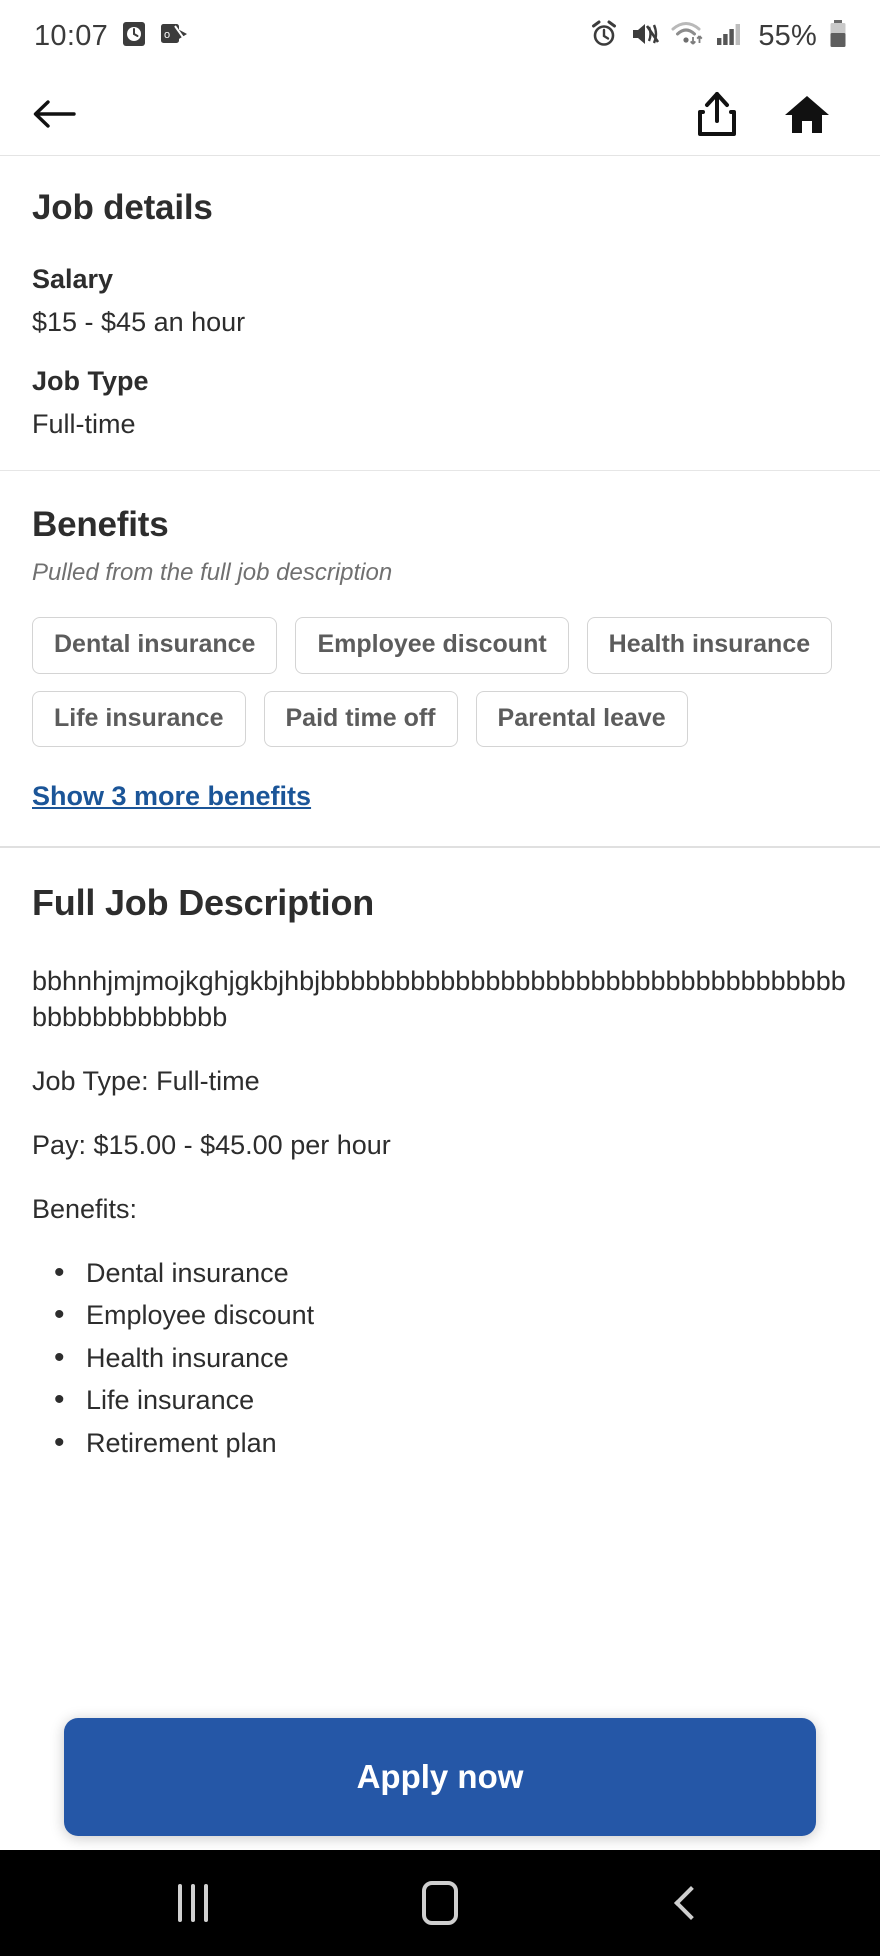 Image resolution: width=880 pixels, height=1956 pixels. What do you see at coordinates (807, 114) in the screenshot?
I see `home-icon` at bounding box center [807, 114].